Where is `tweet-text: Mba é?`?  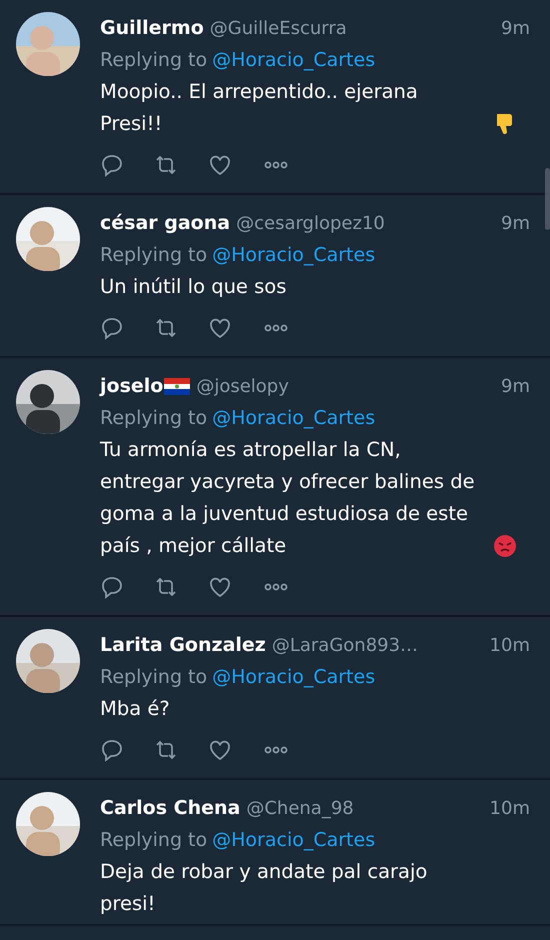 tweet-text: Mba é? is located at coordinates (135, 709).